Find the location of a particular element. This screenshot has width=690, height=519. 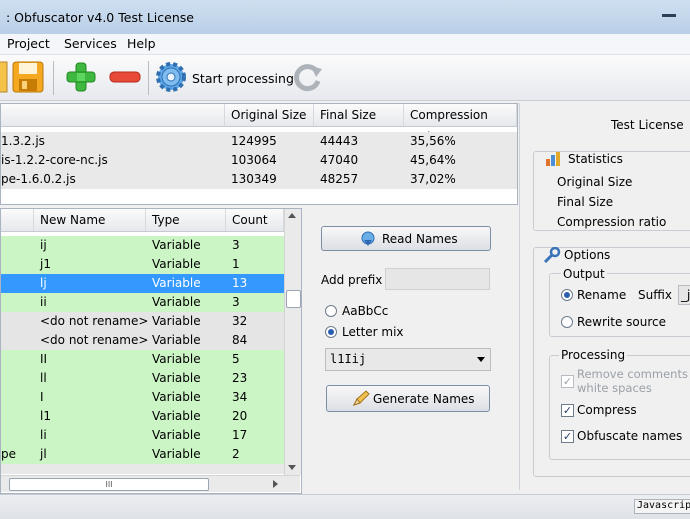

scroll-up-icon is located at coordinates (292, 215).